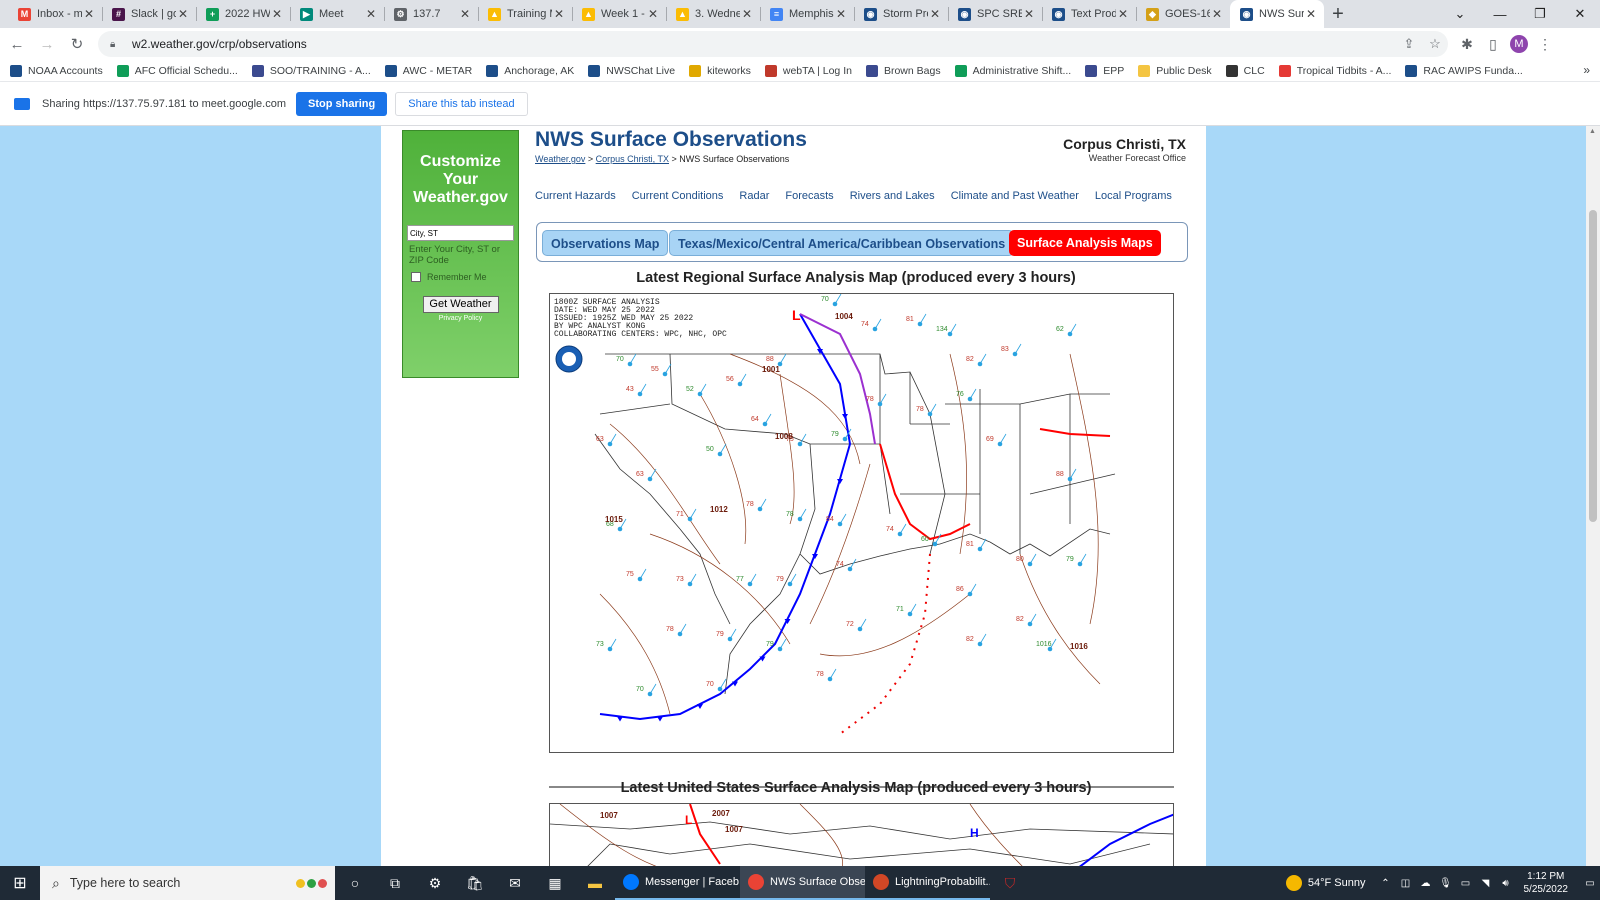 The image size is (1600, 900). I want to click on side-panel-icon: ▯, so click(1493, 44).